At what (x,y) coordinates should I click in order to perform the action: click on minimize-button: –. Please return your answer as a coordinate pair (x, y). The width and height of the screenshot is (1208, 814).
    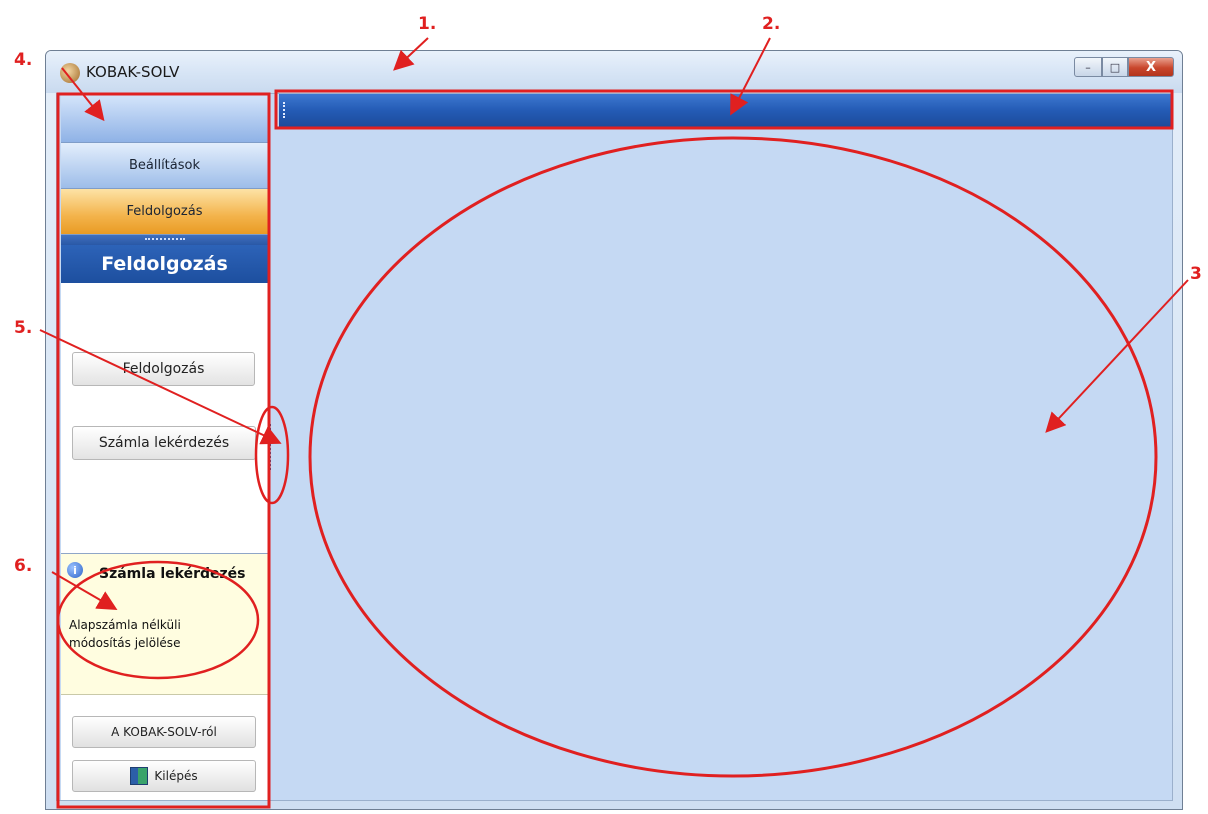
    Looking at the image, I should click on (1088, 67).